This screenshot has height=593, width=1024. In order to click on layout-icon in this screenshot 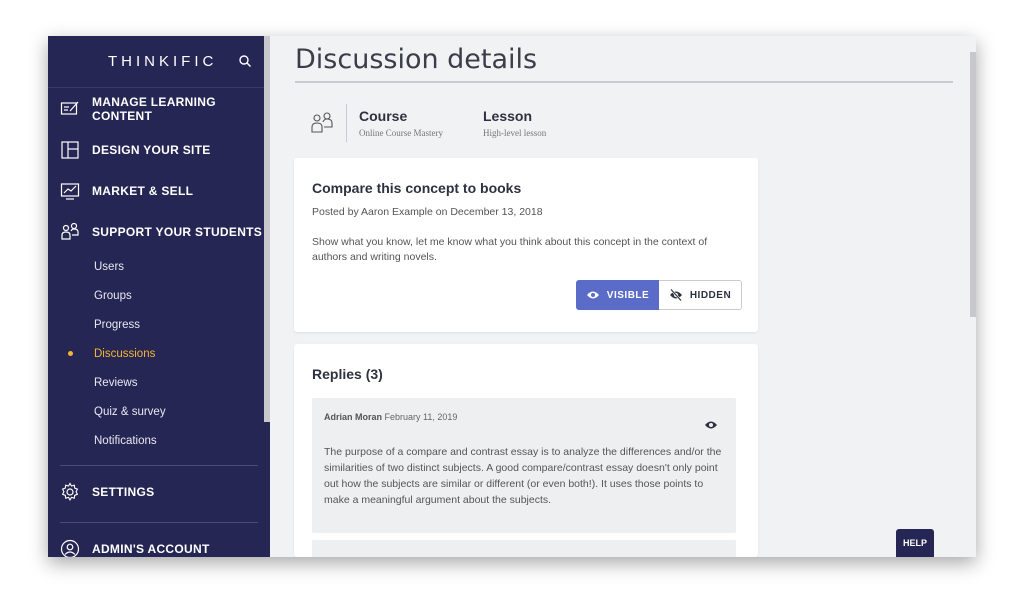, I will do `click(70, 149)`.